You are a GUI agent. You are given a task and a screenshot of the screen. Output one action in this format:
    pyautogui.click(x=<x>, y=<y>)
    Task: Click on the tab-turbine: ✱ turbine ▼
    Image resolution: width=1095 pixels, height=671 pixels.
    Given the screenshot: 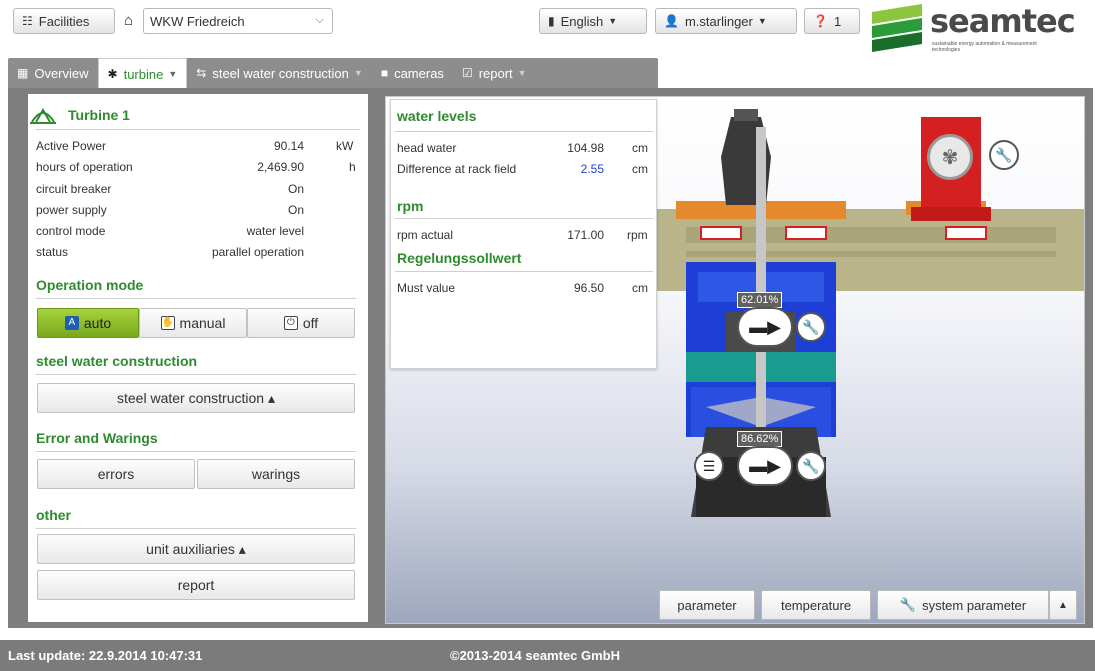 What is the action you would take?
    pyautogui.click(x=142, y=73)
    